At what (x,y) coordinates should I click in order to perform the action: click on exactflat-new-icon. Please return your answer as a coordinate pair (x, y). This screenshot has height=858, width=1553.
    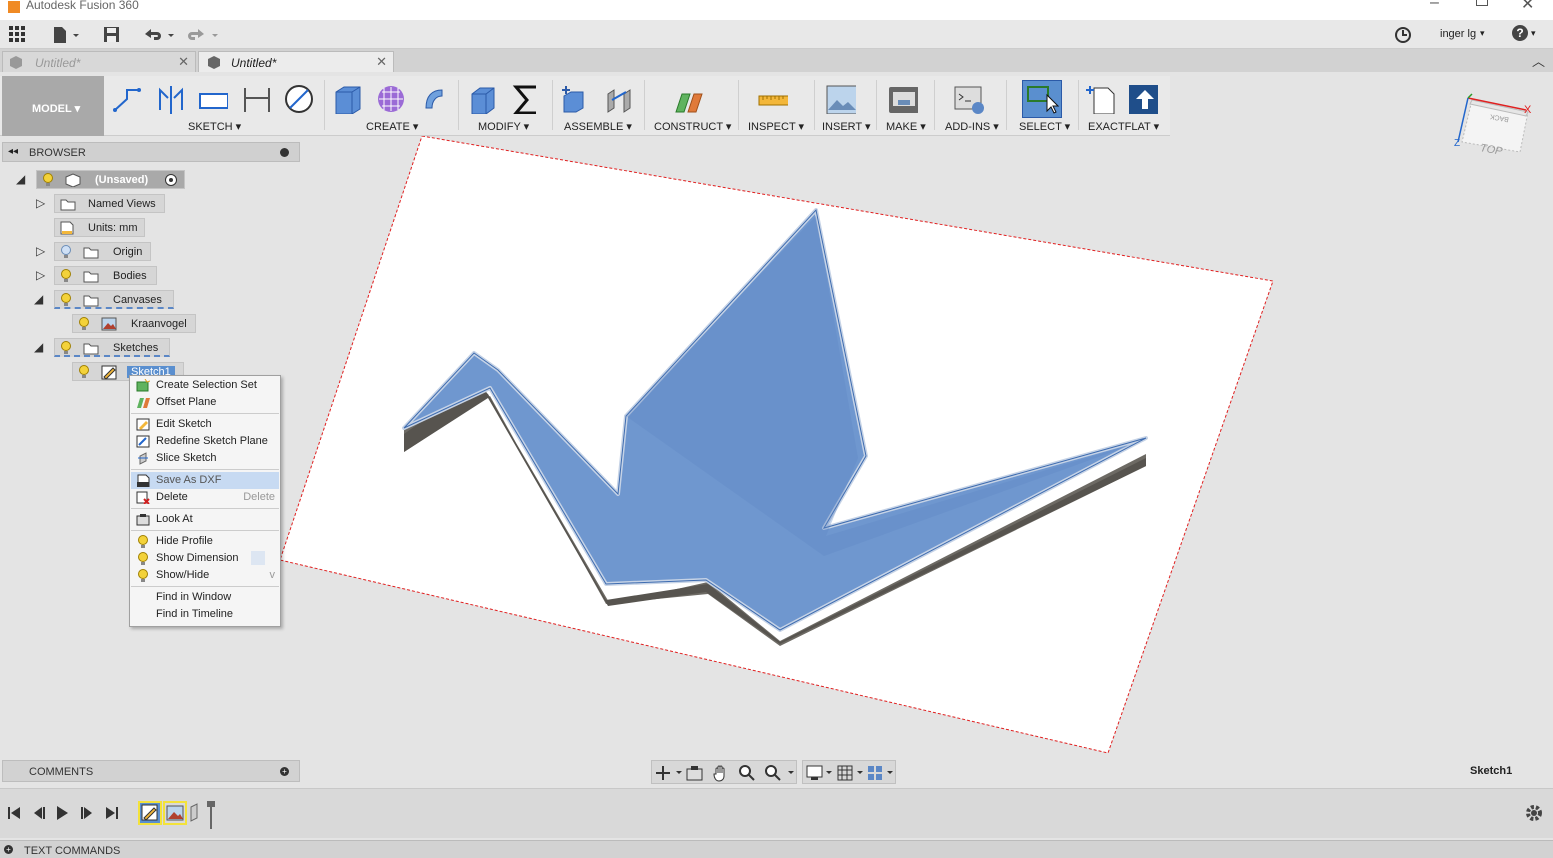
    Looking at the image, I should click on (1101, 99).